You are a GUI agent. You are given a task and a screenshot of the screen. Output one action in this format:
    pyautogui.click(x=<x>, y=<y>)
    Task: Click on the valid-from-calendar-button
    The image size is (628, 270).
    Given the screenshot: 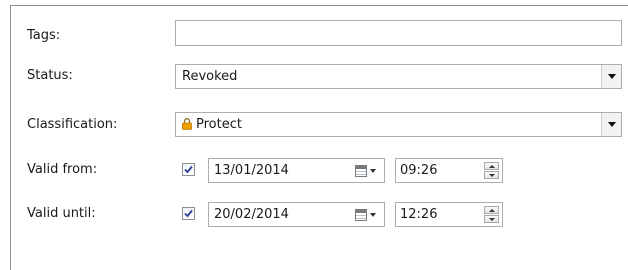 What is the action you would take?
    pyautogui.click(x=367, y=171)
    